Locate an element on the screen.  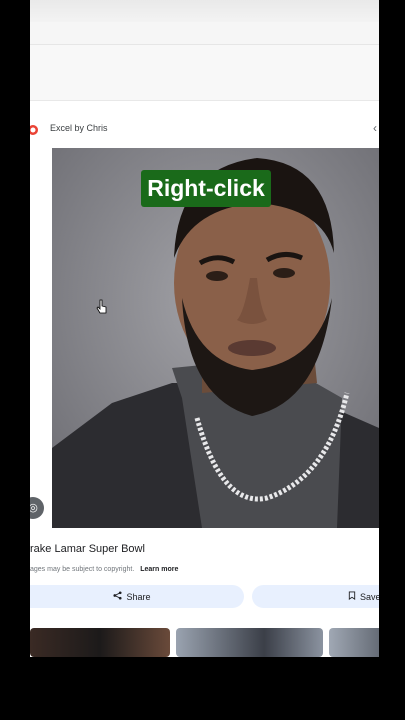
share-icon is located at coordinates (118, 596).